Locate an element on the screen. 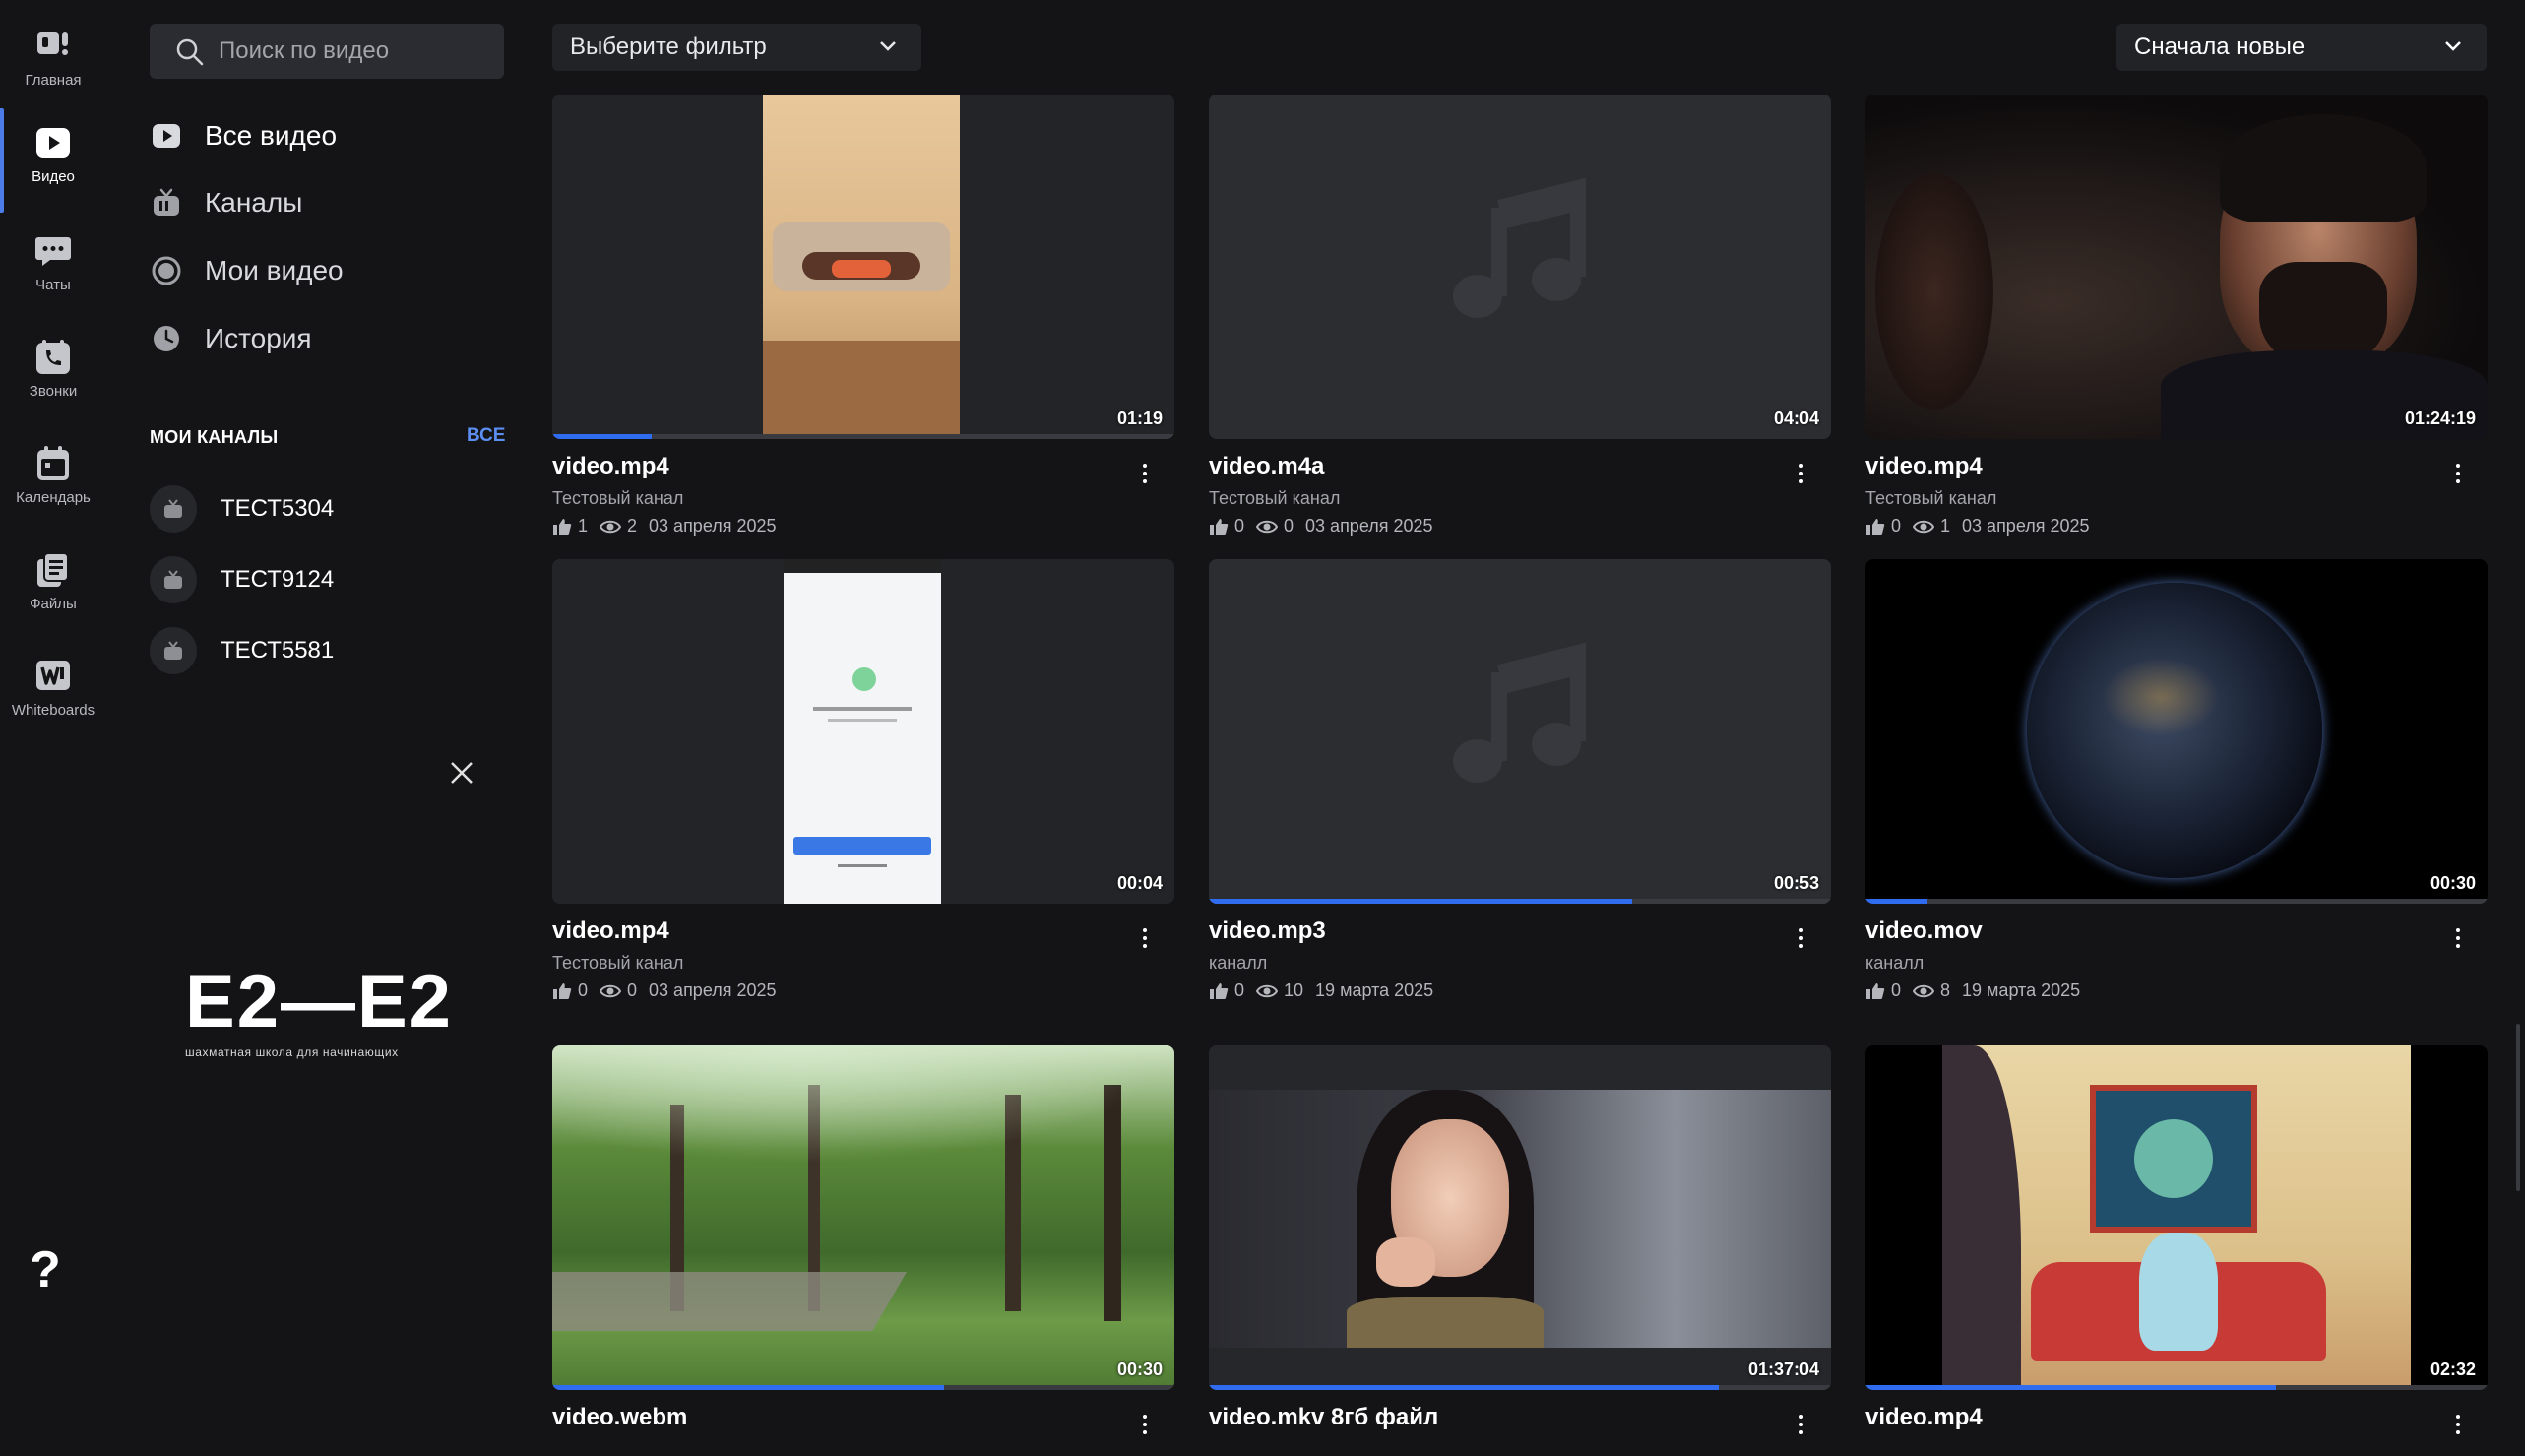 Image resolution: width=2525 pixels, height=1456 pixels. rail-item-chats: Чаты is located at coordinates (53, 262).